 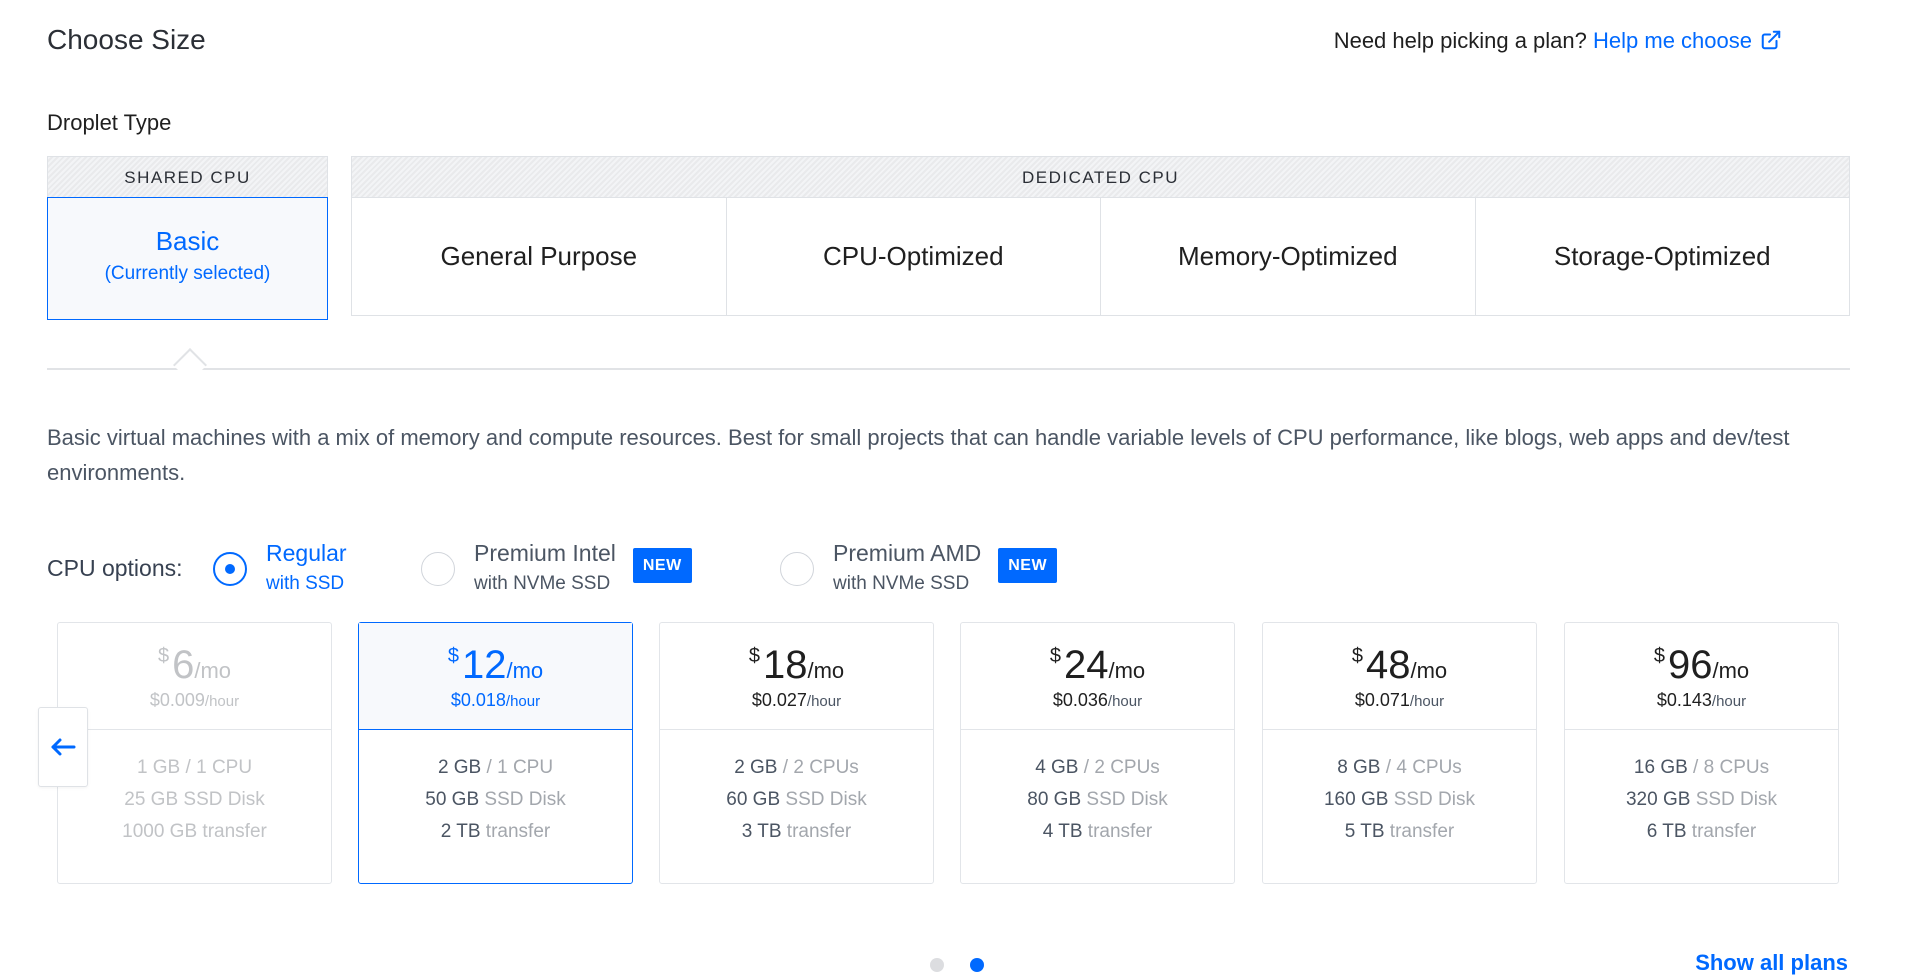 What do you see at coordinates (187, 258) in the screenshot?
I see `basic-droplet-tile: Basic (Currently selected)` at bounding box center [187, 258].